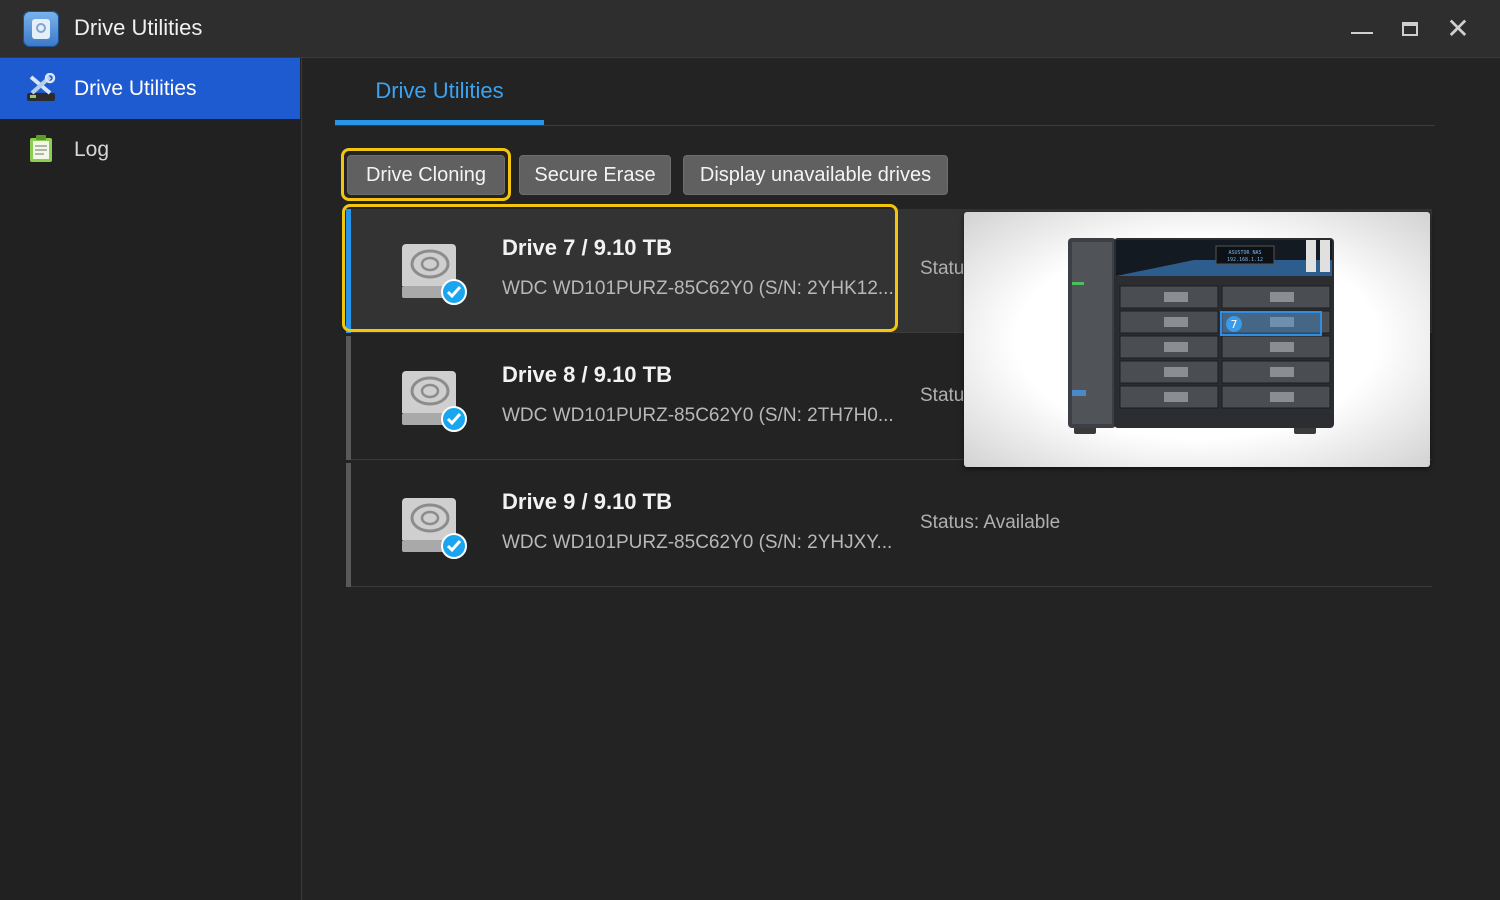 Image resolution: width=1500 pixels, height=900 pixels. I want to click on minimize-button, so click(1362, 29).